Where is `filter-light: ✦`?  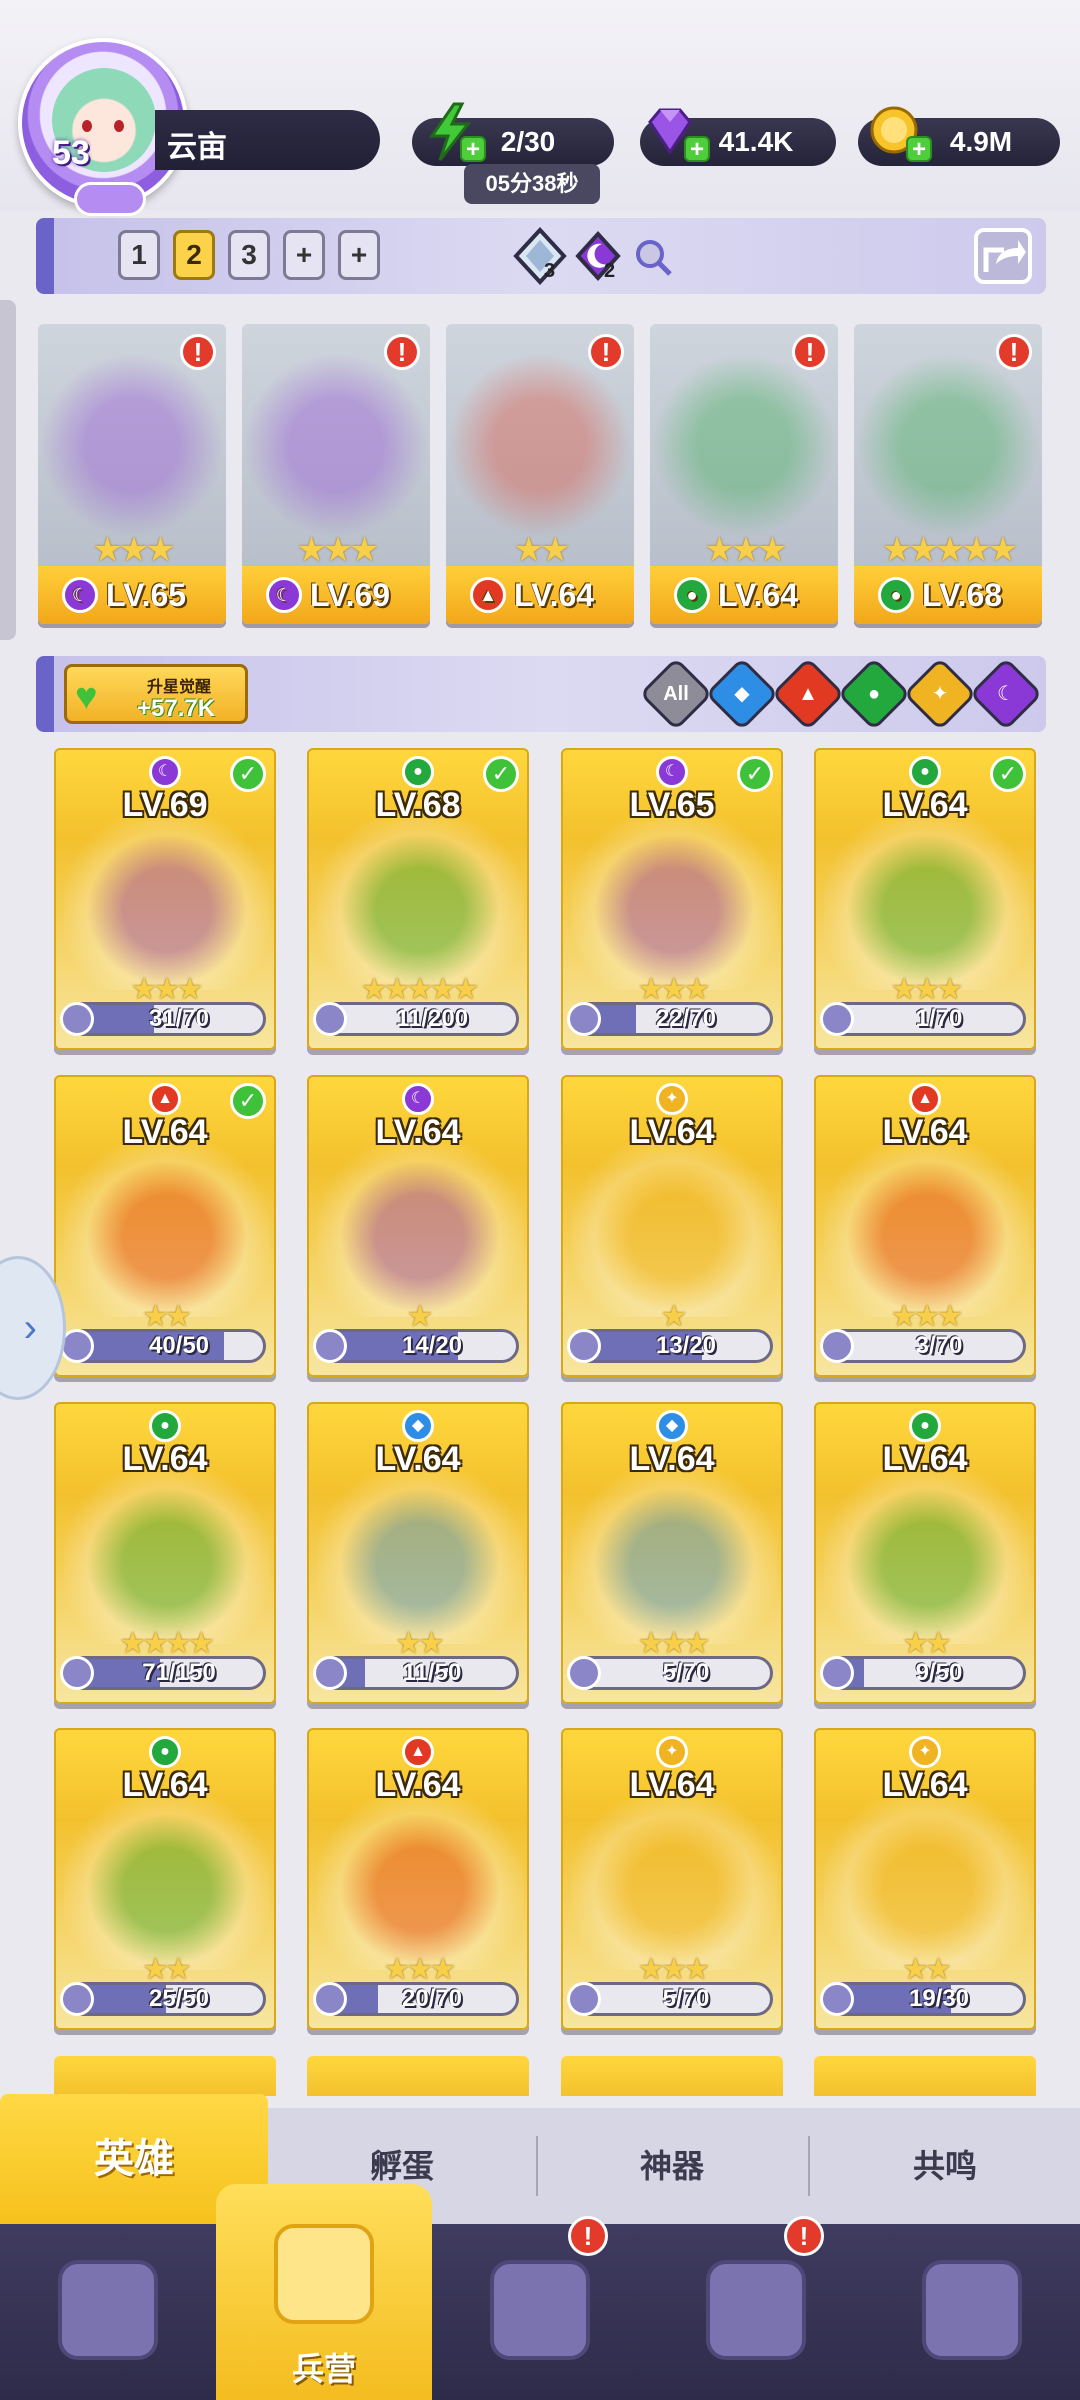 filter-light: ✦ is located at coordinates (940, 694).